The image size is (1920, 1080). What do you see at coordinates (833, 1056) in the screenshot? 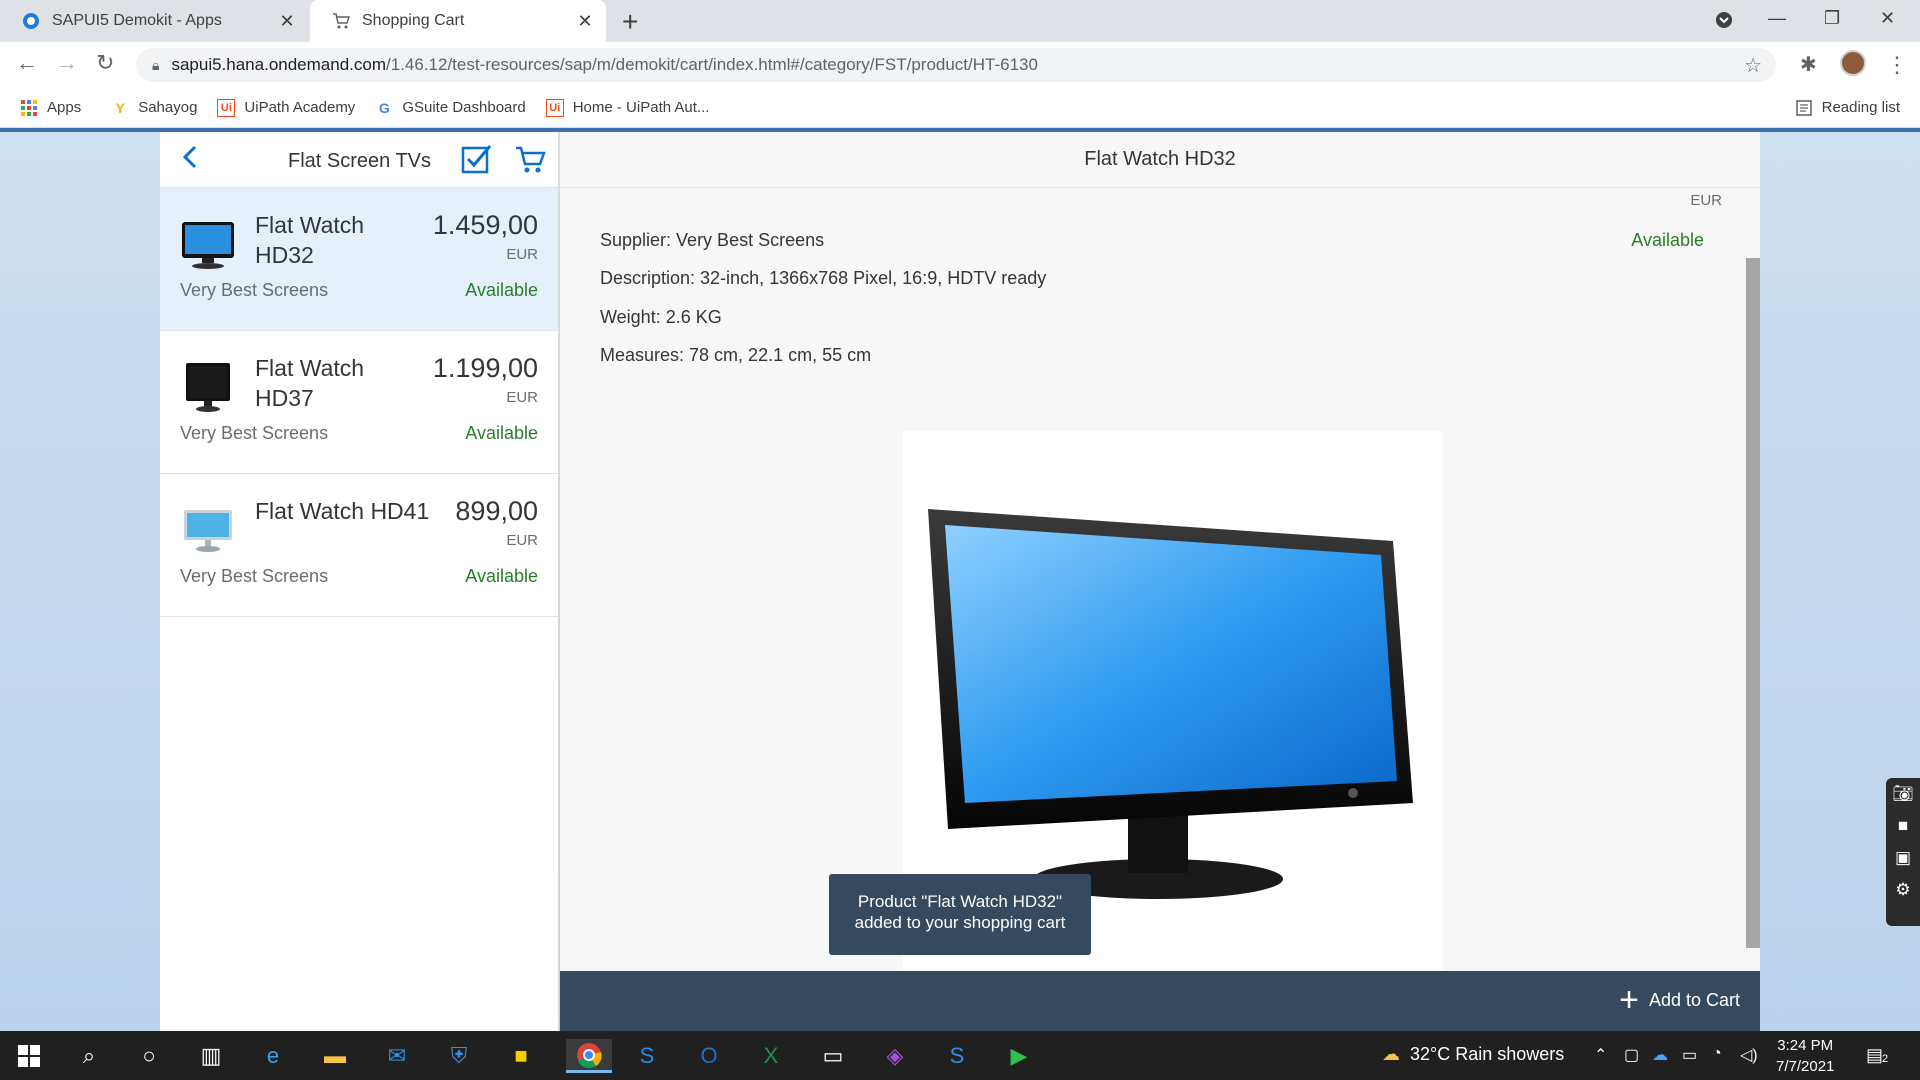
I see `terminal-icon: ▭` at bounding box center [833, 1056].